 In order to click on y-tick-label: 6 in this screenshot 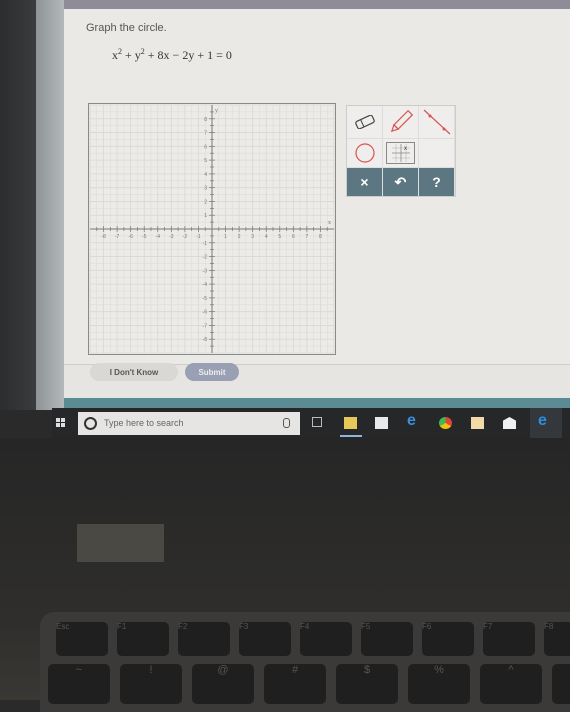, I will do `click(205, 147)`.